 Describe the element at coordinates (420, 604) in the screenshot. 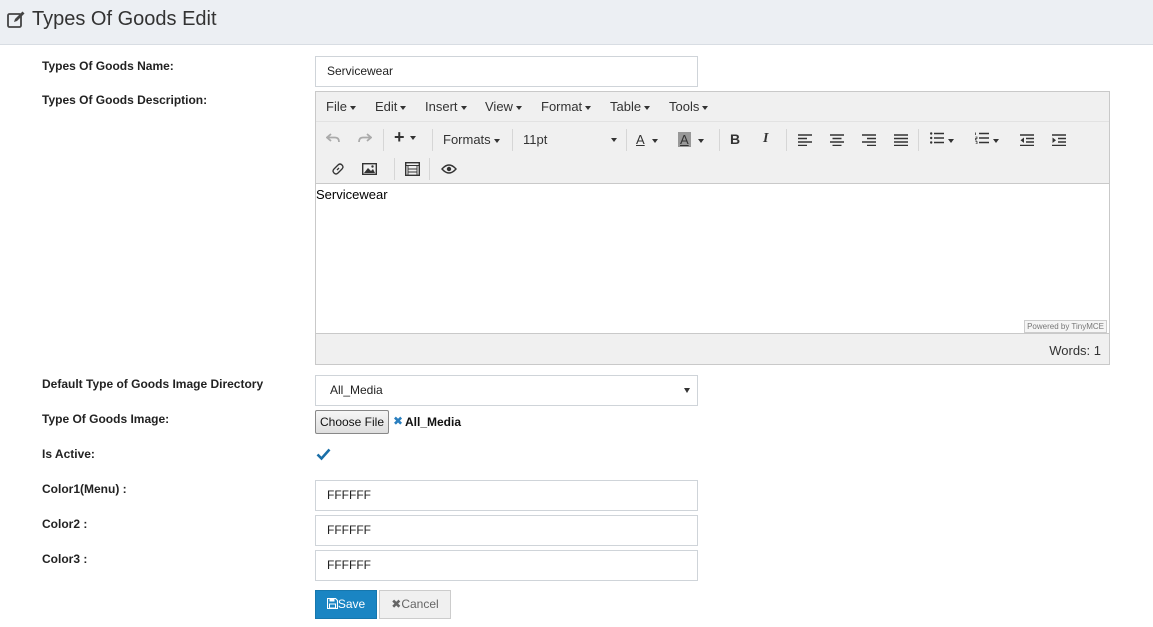

I see `cancel-label: Cancel` at that location.